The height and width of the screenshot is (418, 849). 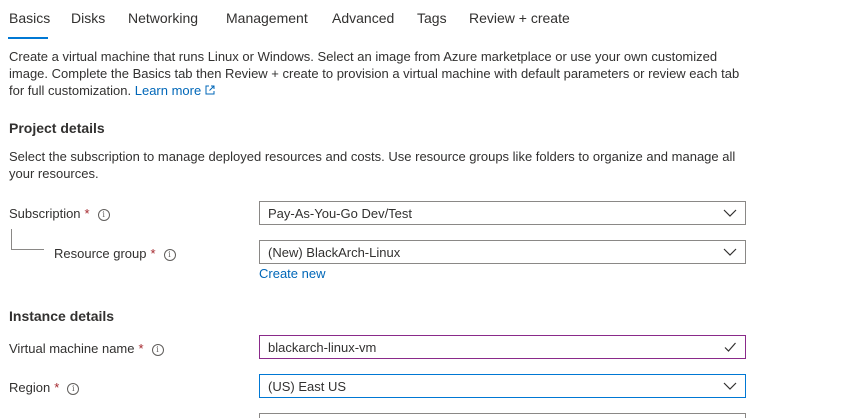 I want to click on region-value: (US) East US, so click(x=307, y=386).